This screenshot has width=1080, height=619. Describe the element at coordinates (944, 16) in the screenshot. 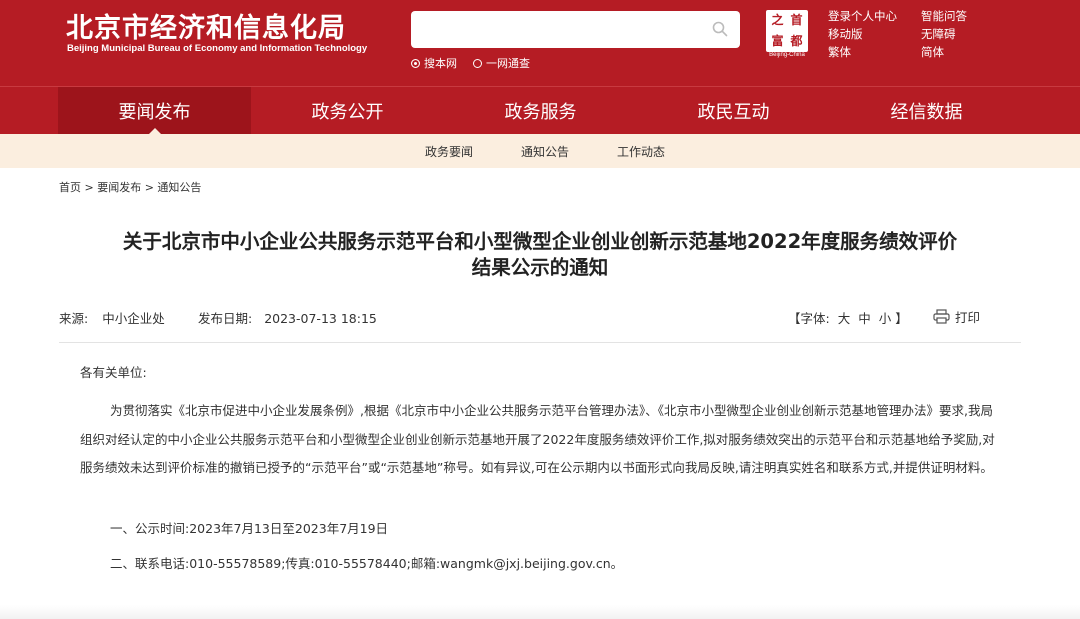

I see `smart-qa-link: 智能问答` at that location.